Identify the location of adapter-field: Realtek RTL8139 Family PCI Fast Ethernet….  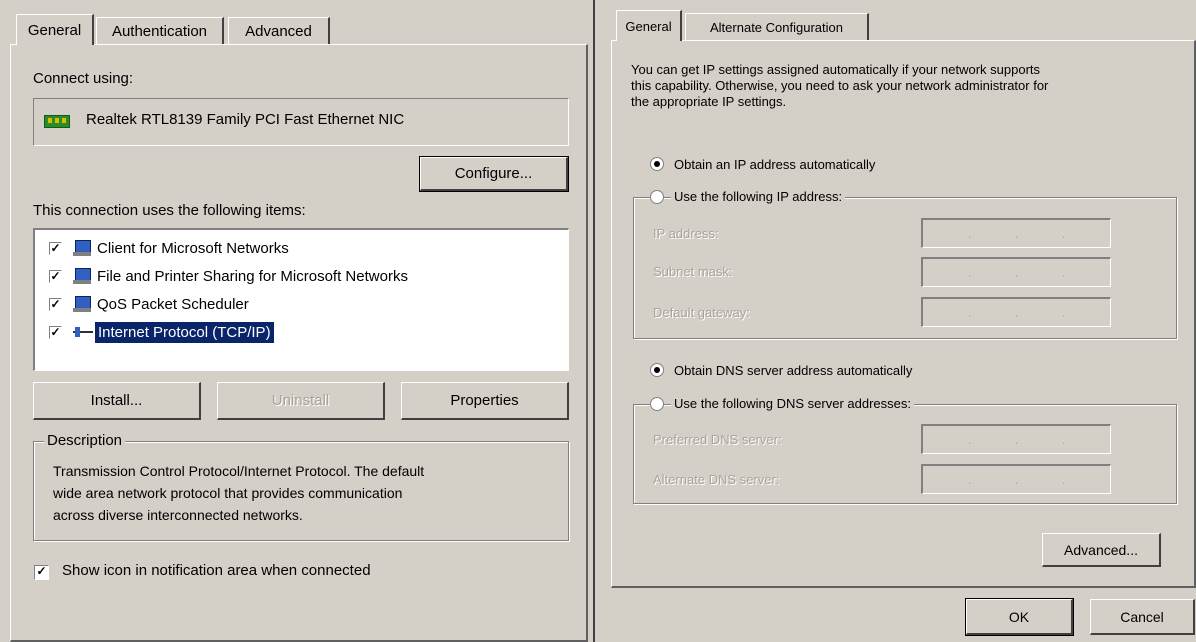
(301, 122).